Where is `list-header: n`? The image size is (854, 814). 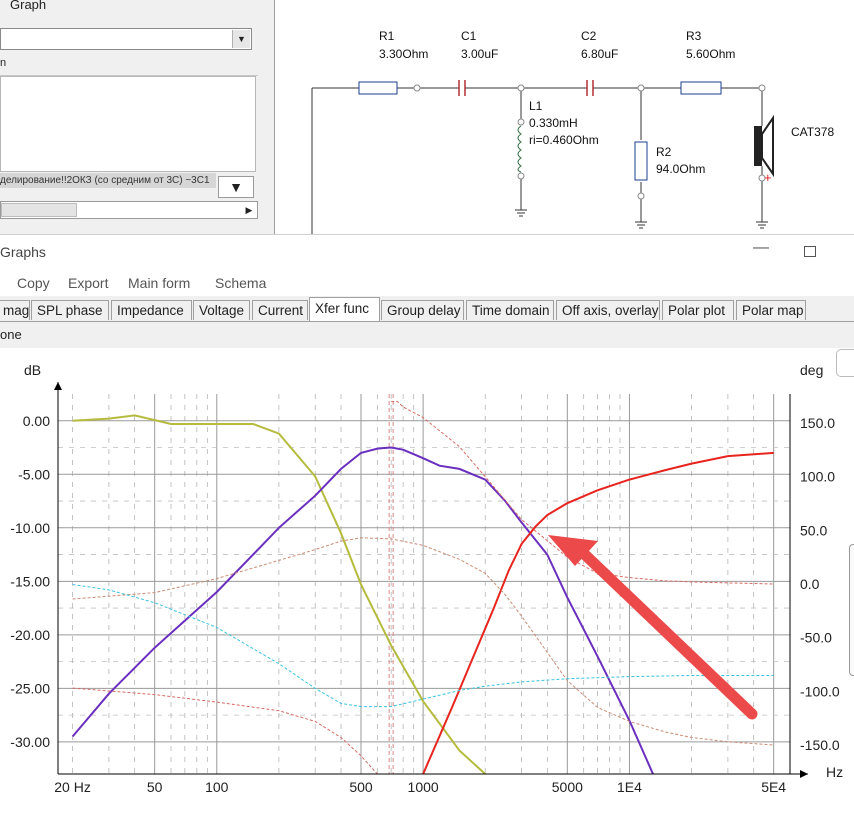 list-header: n is located at coordinates (129, 66).